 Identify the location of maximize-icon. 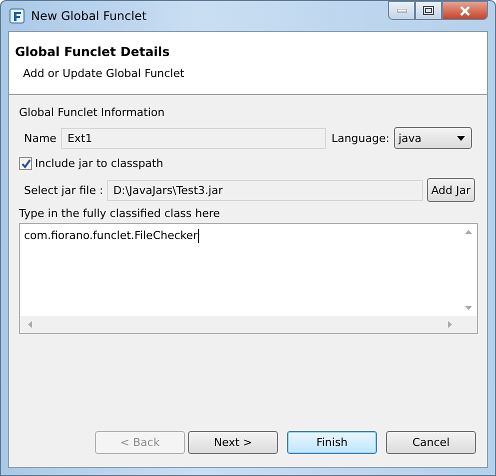
(428, 10).